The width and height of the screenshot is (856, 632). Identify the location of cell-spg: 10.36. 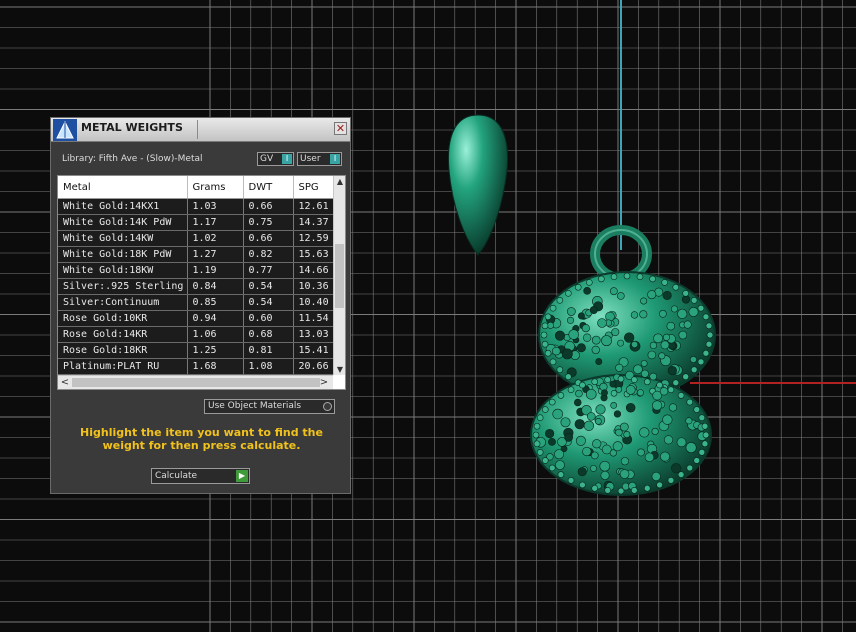
(313, 286).